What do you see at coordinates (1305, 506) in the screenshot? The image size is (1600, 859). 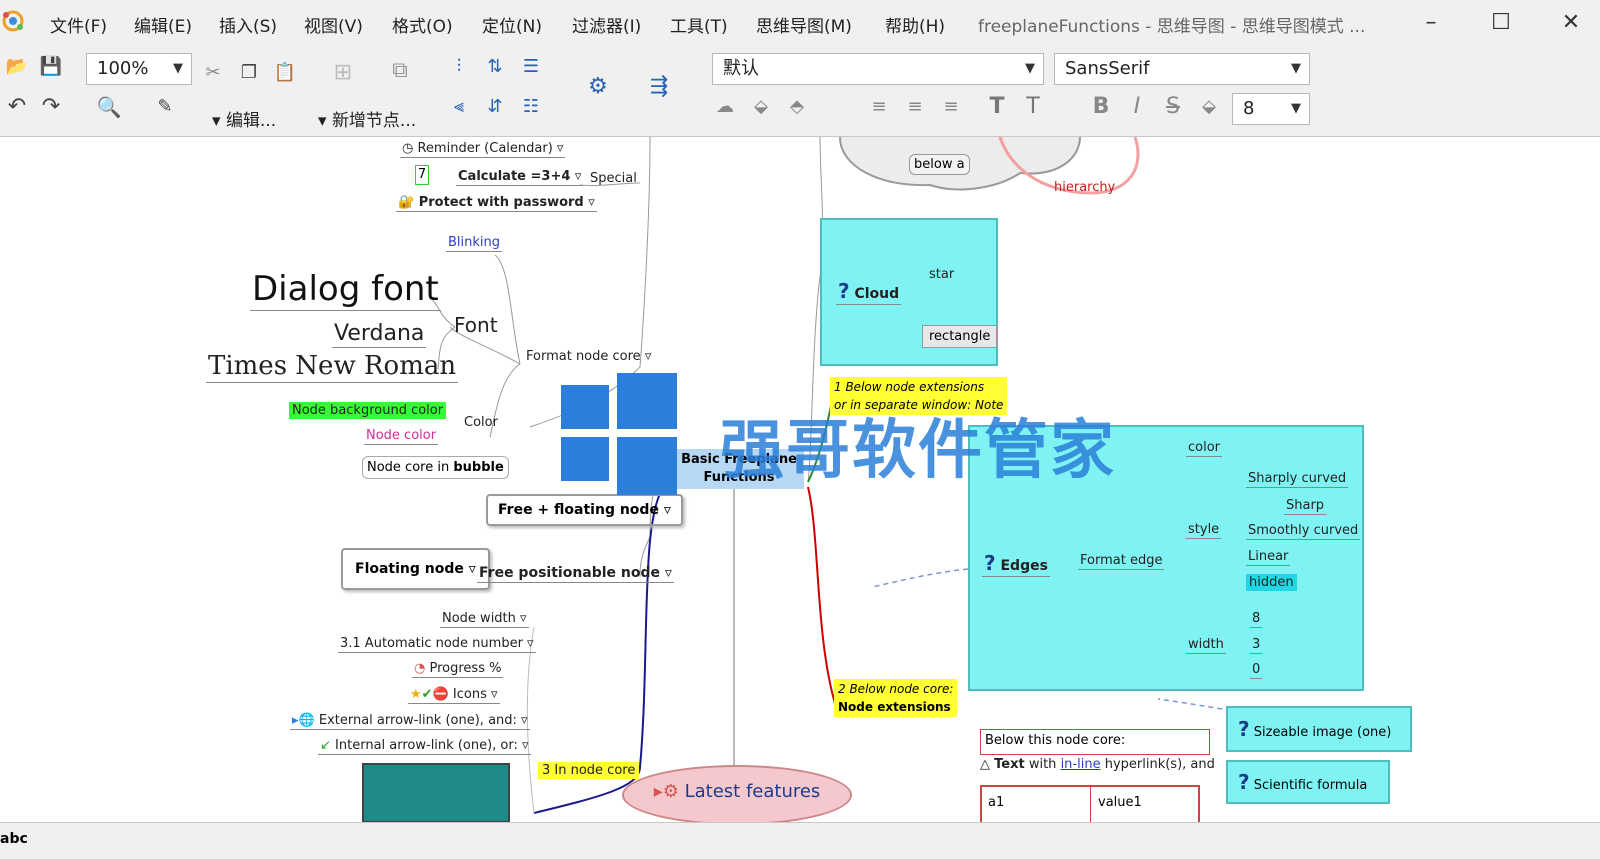 I see `sharp-node: Sharp` at bounding box center [1305, 506].